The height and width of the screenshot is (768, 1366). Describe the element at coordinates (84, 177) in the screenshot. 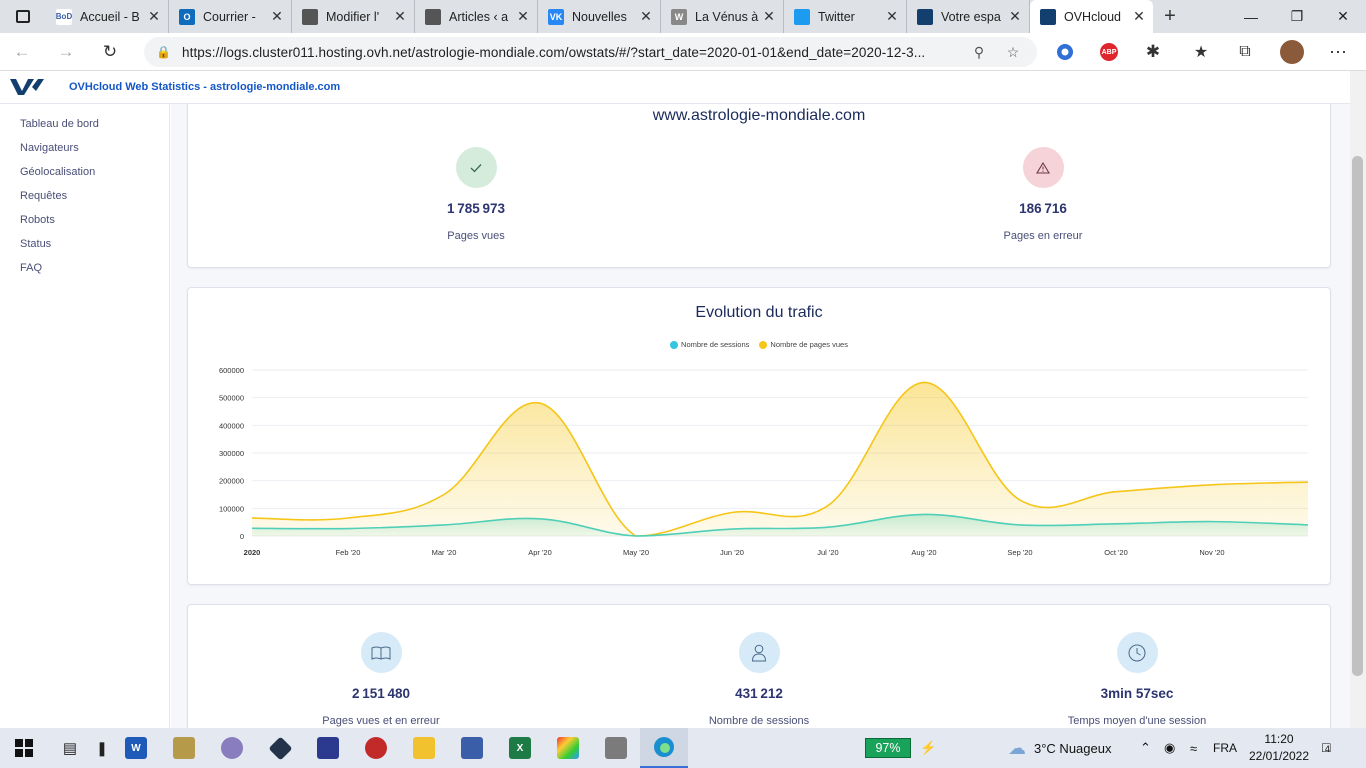

I see `sidebar-item-geolocation: Géolocalisation` at that location.